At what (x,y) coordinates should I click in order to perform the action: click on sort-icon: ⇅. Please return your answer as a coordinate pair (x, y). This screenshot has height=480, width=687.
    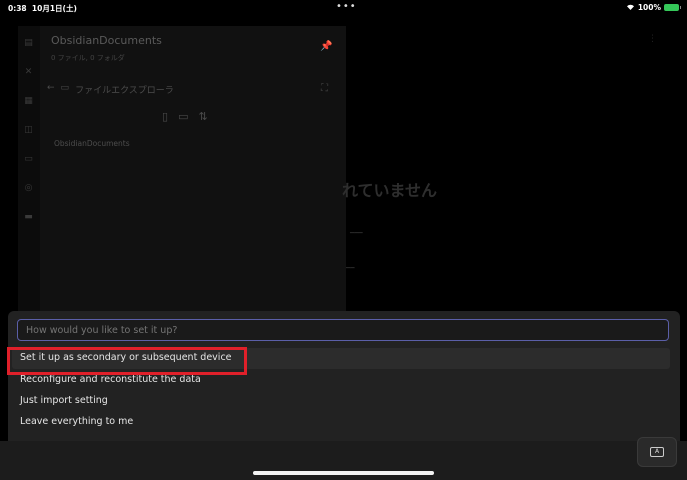
    Looking at the image, I should click on (202, 116).